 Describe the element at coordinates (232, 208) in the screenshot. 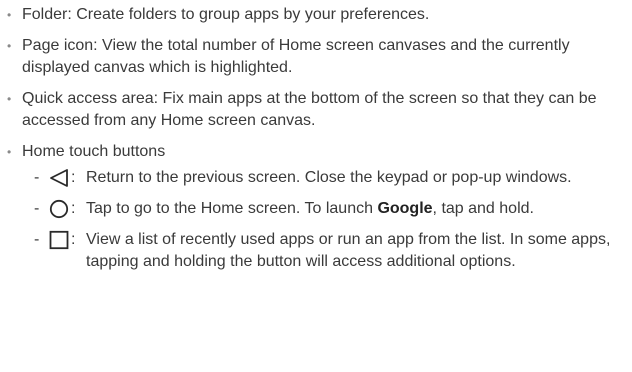

I see `home-button-text-before: Tap to go to the Home screen. To launch` at that location.